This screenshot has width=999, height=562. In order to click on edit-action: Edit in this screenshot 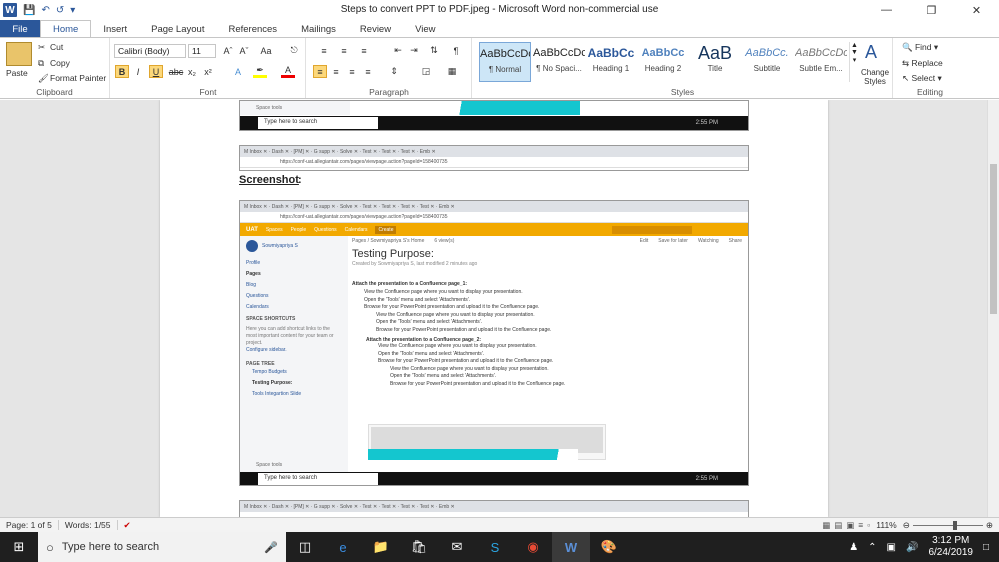, I will do `click(644, 241)`.